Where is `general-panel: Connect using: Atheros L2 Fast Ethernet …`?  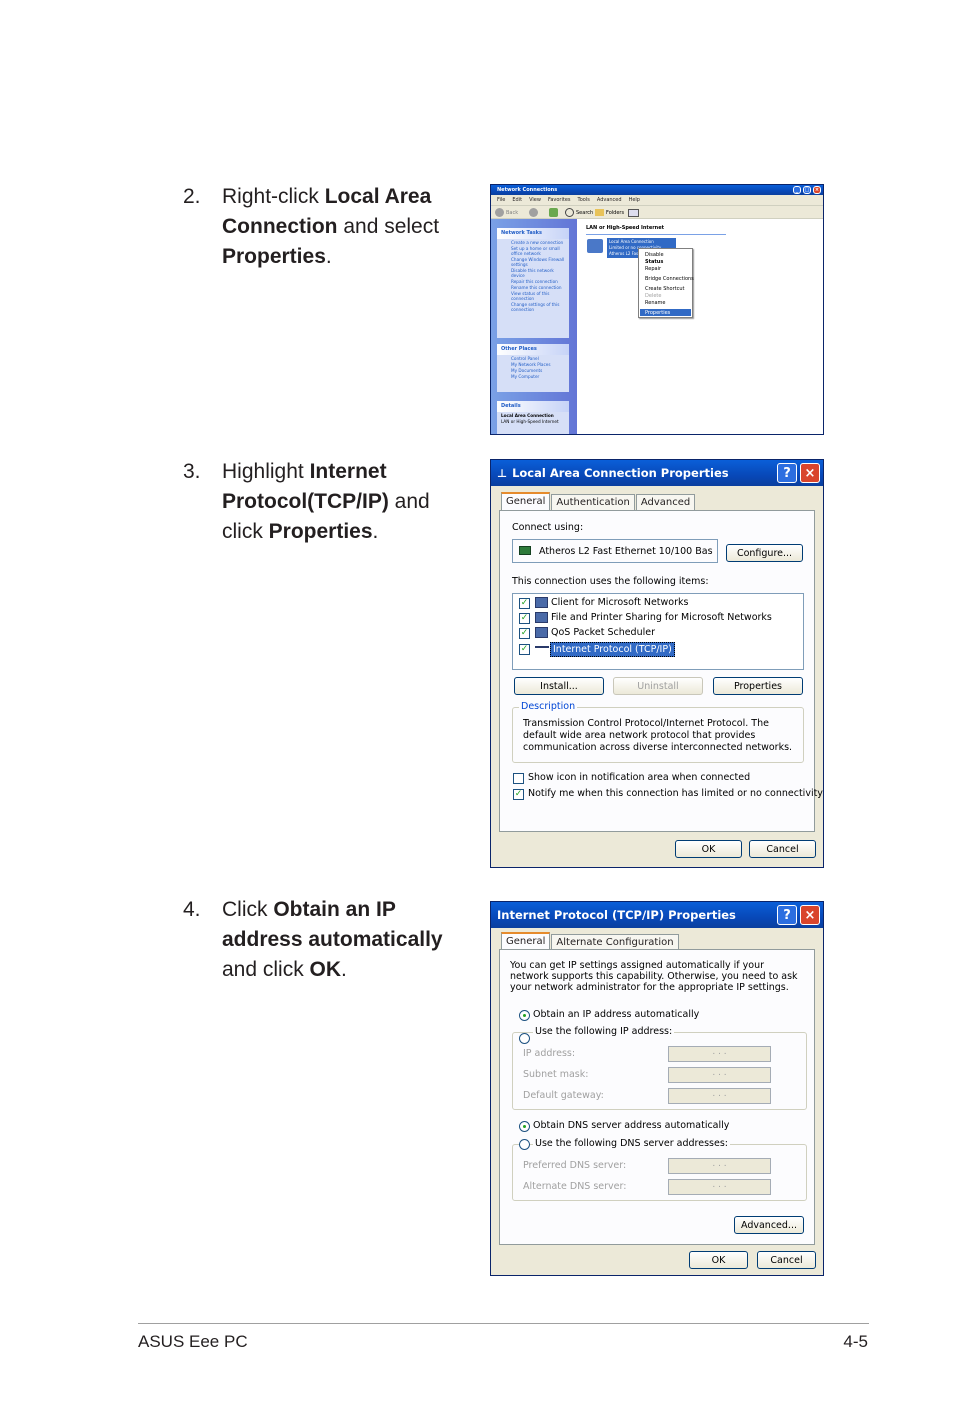
general-panel: Connect using: Atheros L2 Fast Ethernet … is located at coordinates (661, 671).